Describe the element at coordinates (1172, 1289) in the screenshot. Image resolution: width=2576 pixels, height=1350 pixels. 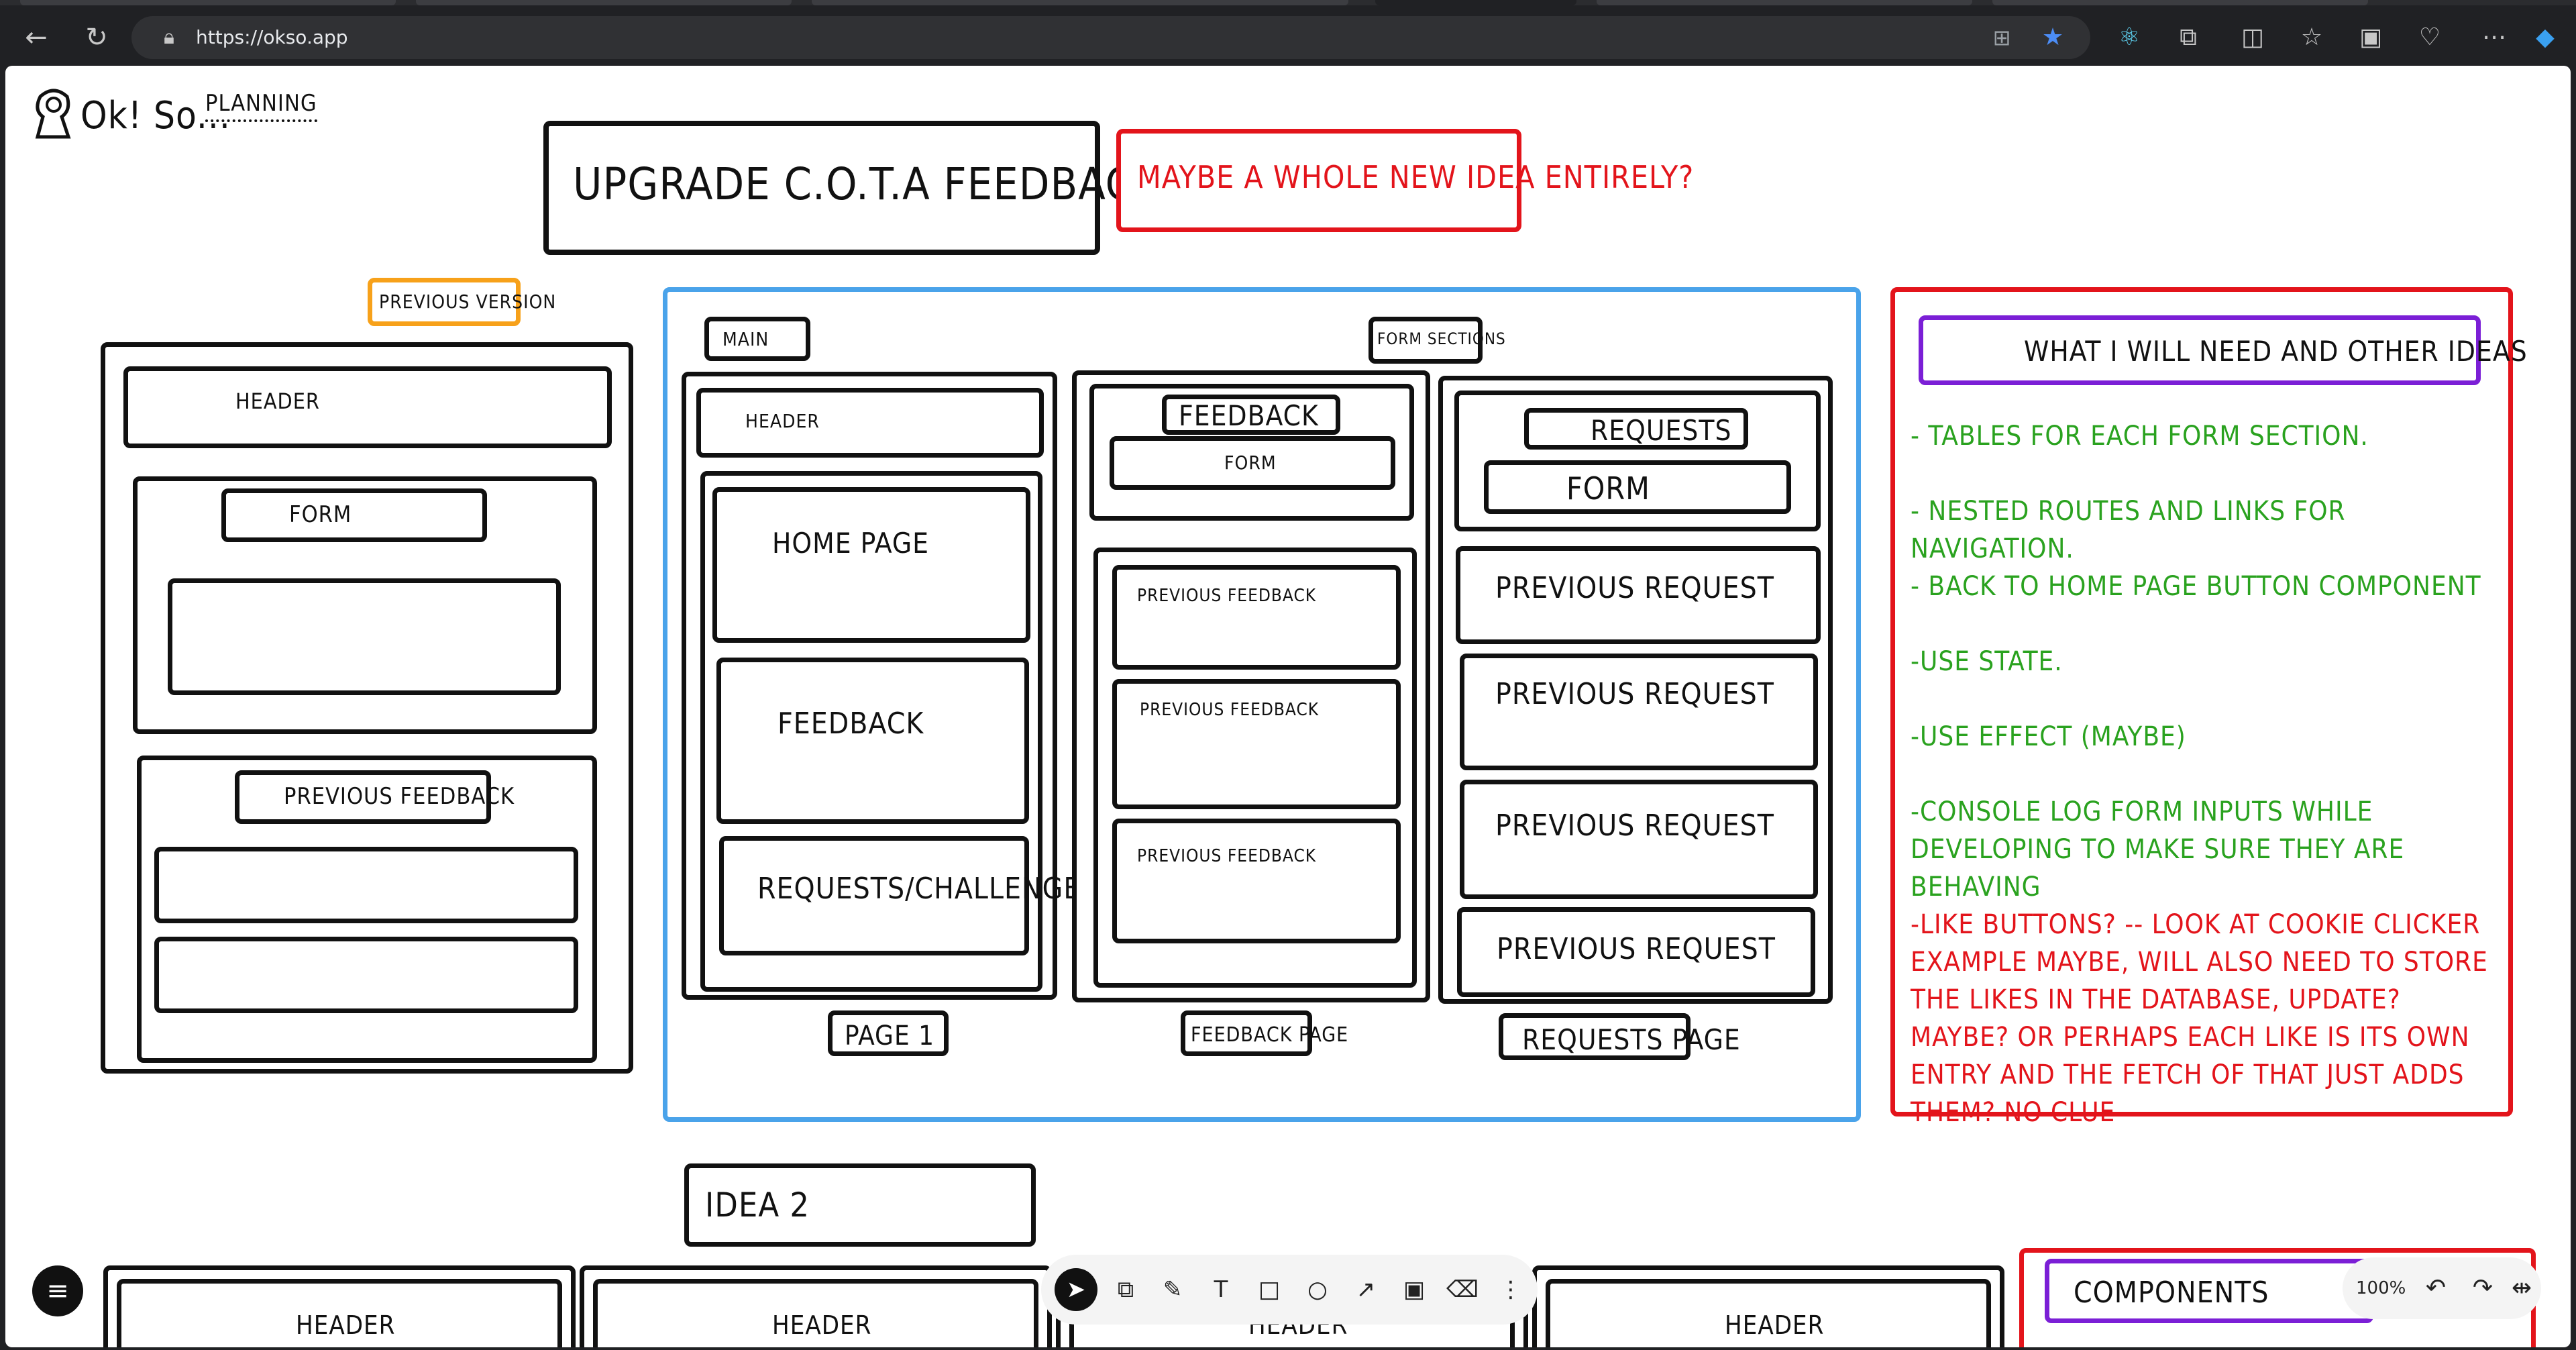
I see `pen-icon: ✎` at that location.